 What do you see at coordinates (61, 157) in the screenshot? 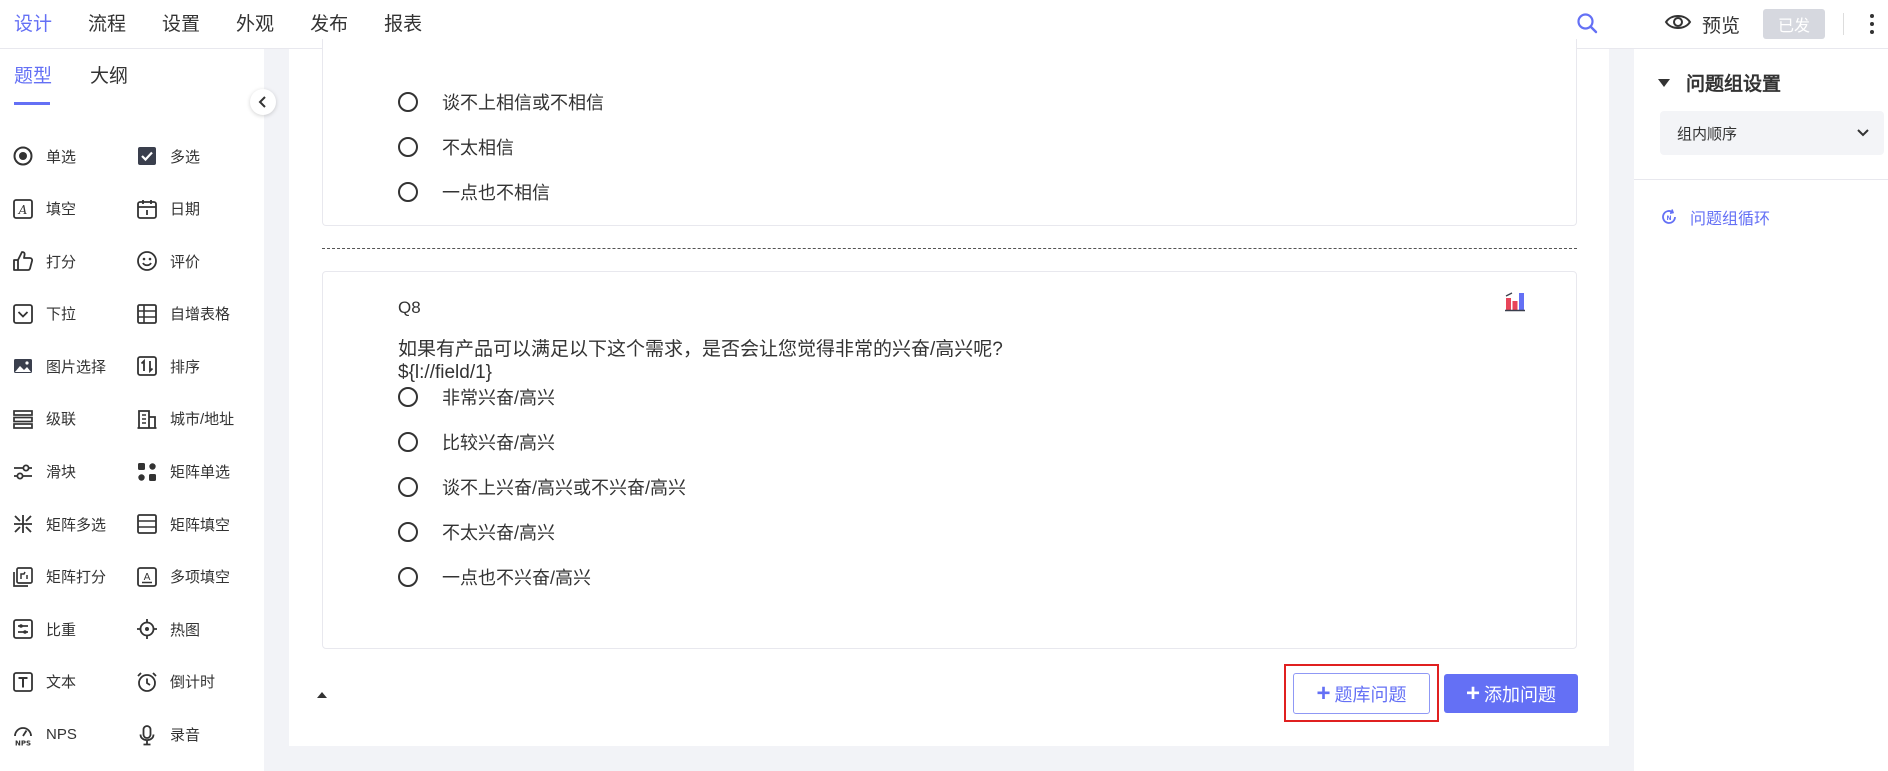
I see `type-label: 单选` at bounding box center [61, 157].